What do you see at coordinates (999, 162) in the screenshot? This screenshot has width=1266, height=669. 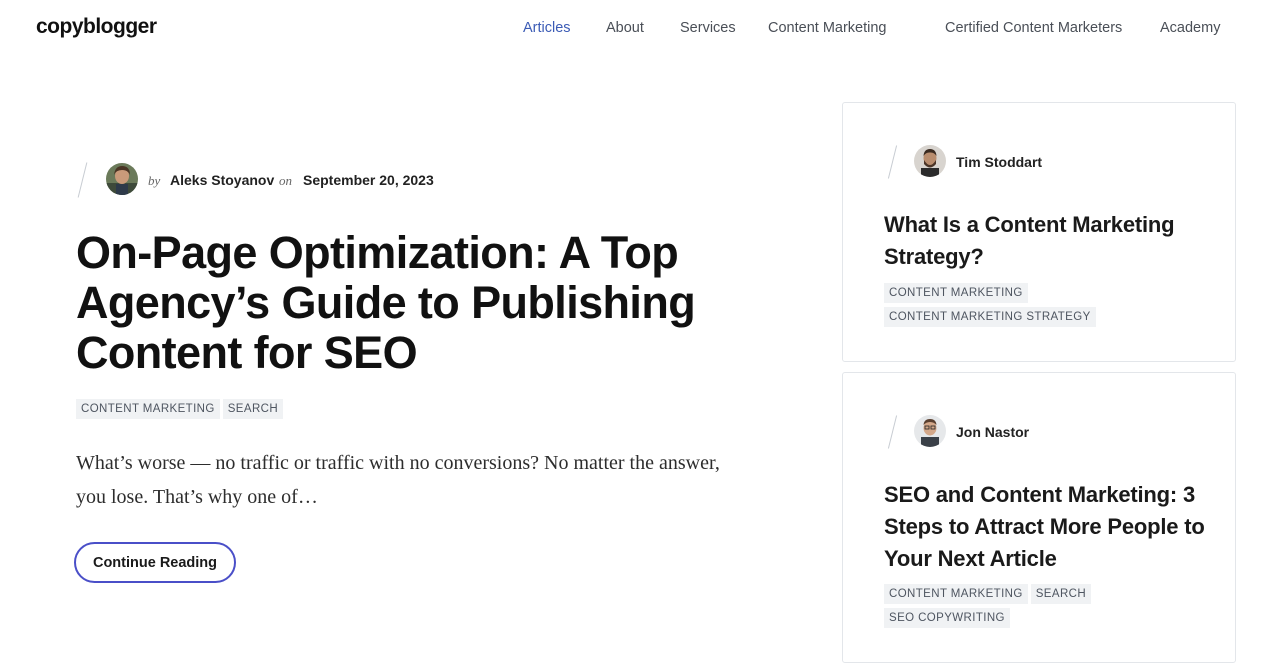 I see `card-author-name: Tim Stoddart` at bounding box center [999, 162].